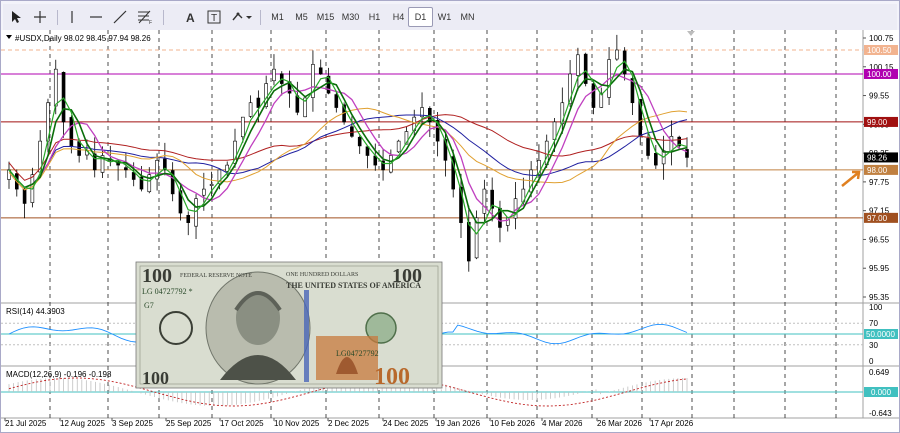  I want to click on price-label: 100.75, so click(881, 38).